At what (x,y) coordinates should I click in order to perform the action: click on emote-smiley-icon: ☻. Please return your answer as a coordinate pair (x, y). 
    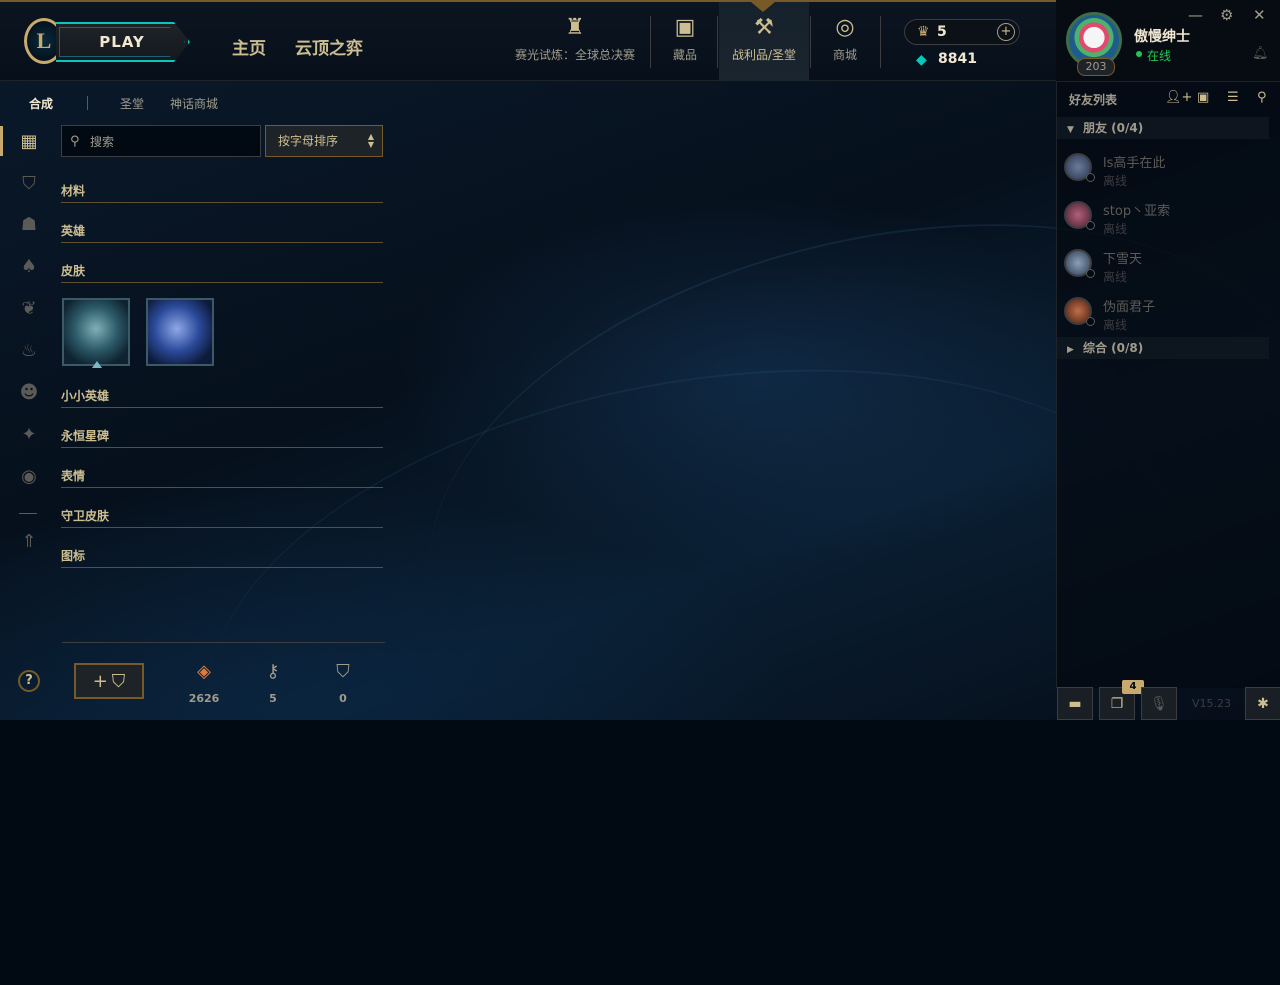
    Looking at the image, I should click on (29, 392).